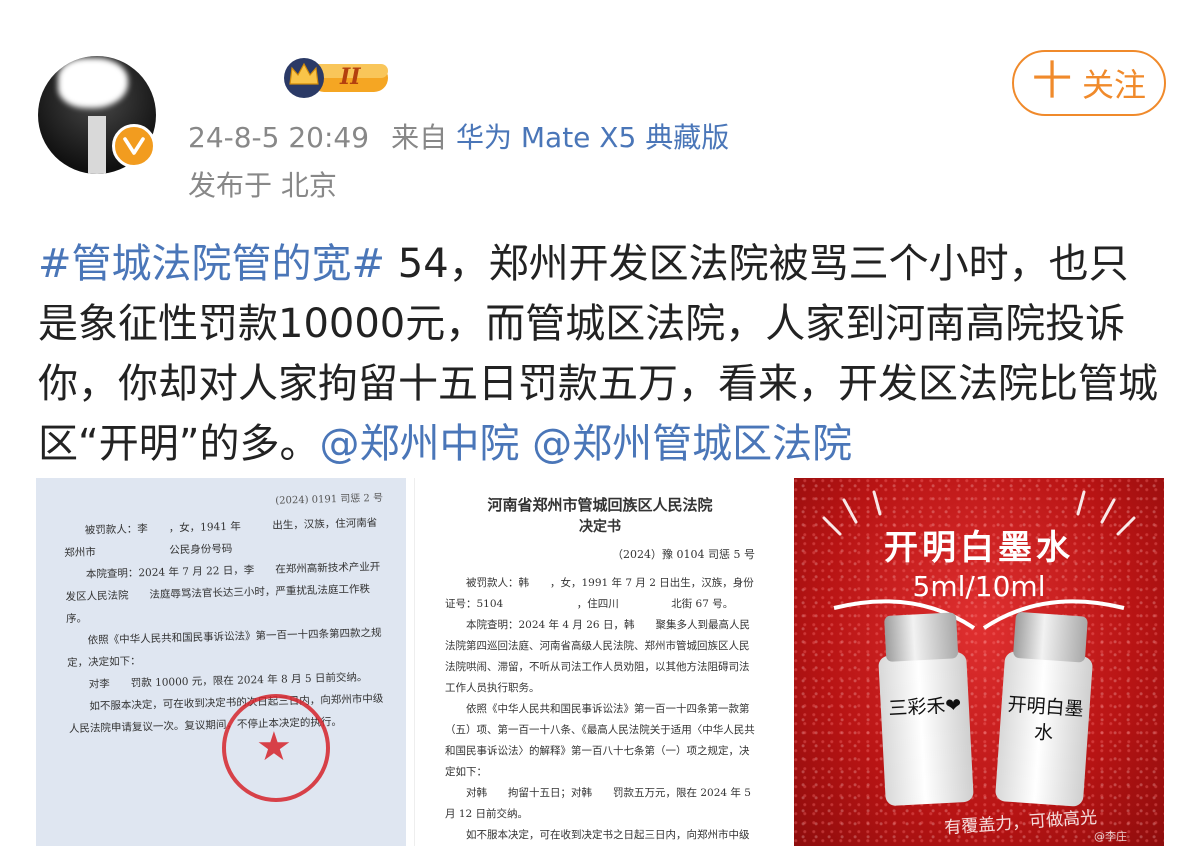 The width and height of the screenshot is (1200, 850). Describe the element at coordinates (924, 707) in the screenshot. I see `bottle-label: 三彩禾❤` at that location.